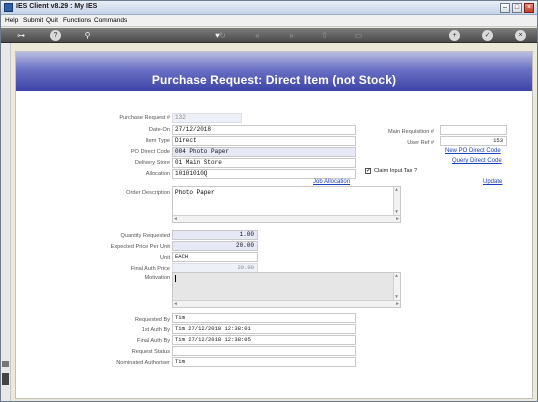 Image resolution: width=538 pixels, height=402 pixels. I want to click on requested-by-field: Tim, so click(264, 318).